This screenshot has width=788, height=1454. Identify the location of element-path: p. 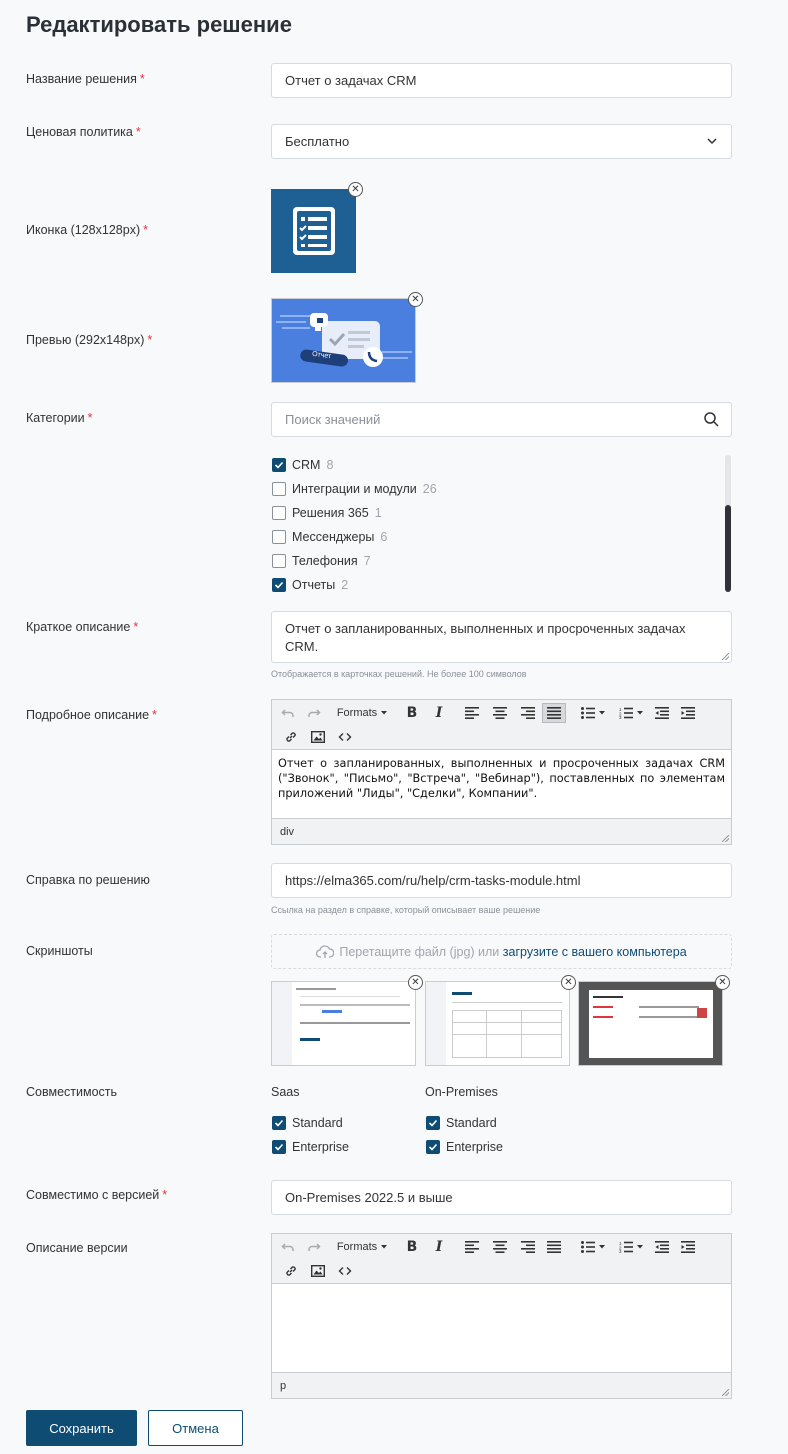
(283, 1386).